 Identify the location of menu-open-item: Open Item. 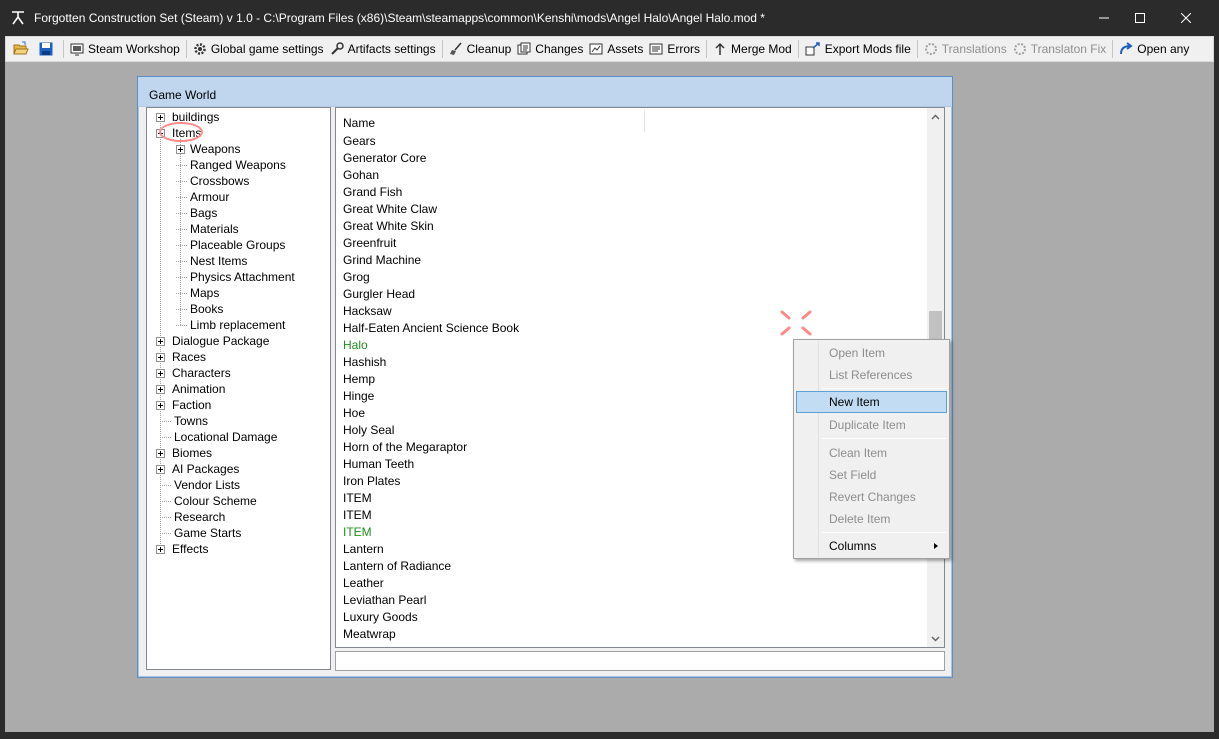
(871, 353).